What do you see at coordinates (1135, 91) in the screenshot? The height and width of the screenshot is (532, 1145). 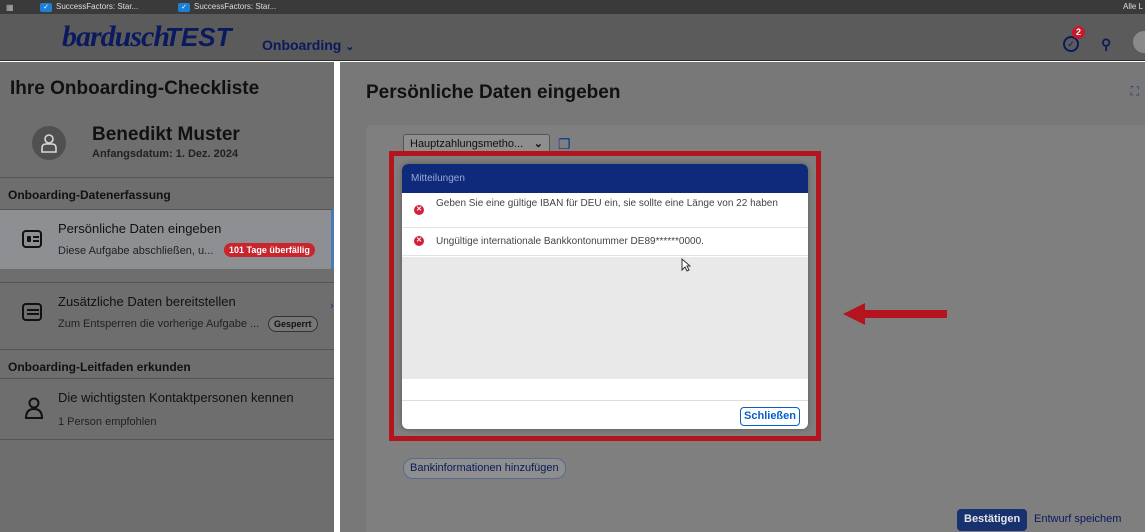 I see `expand-icon: ⛶` at bounding box center [1135, 91].